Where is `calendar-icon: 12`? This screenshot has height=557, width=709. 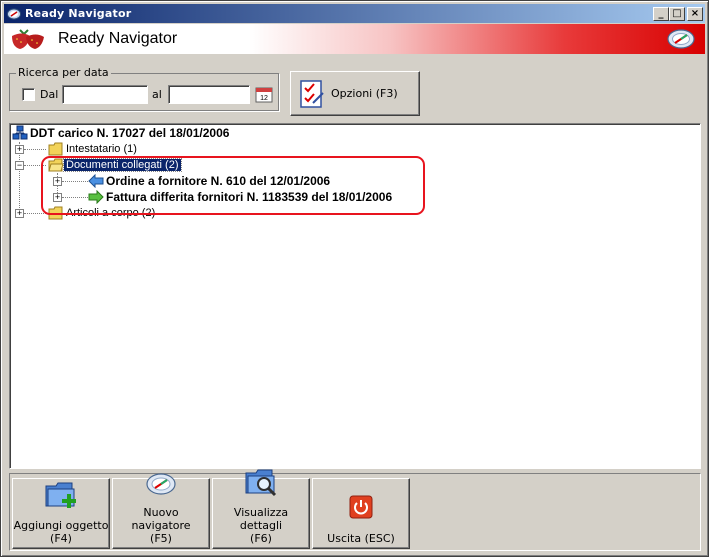 calendar-icon: 12 is located at coordinates (264, 94).